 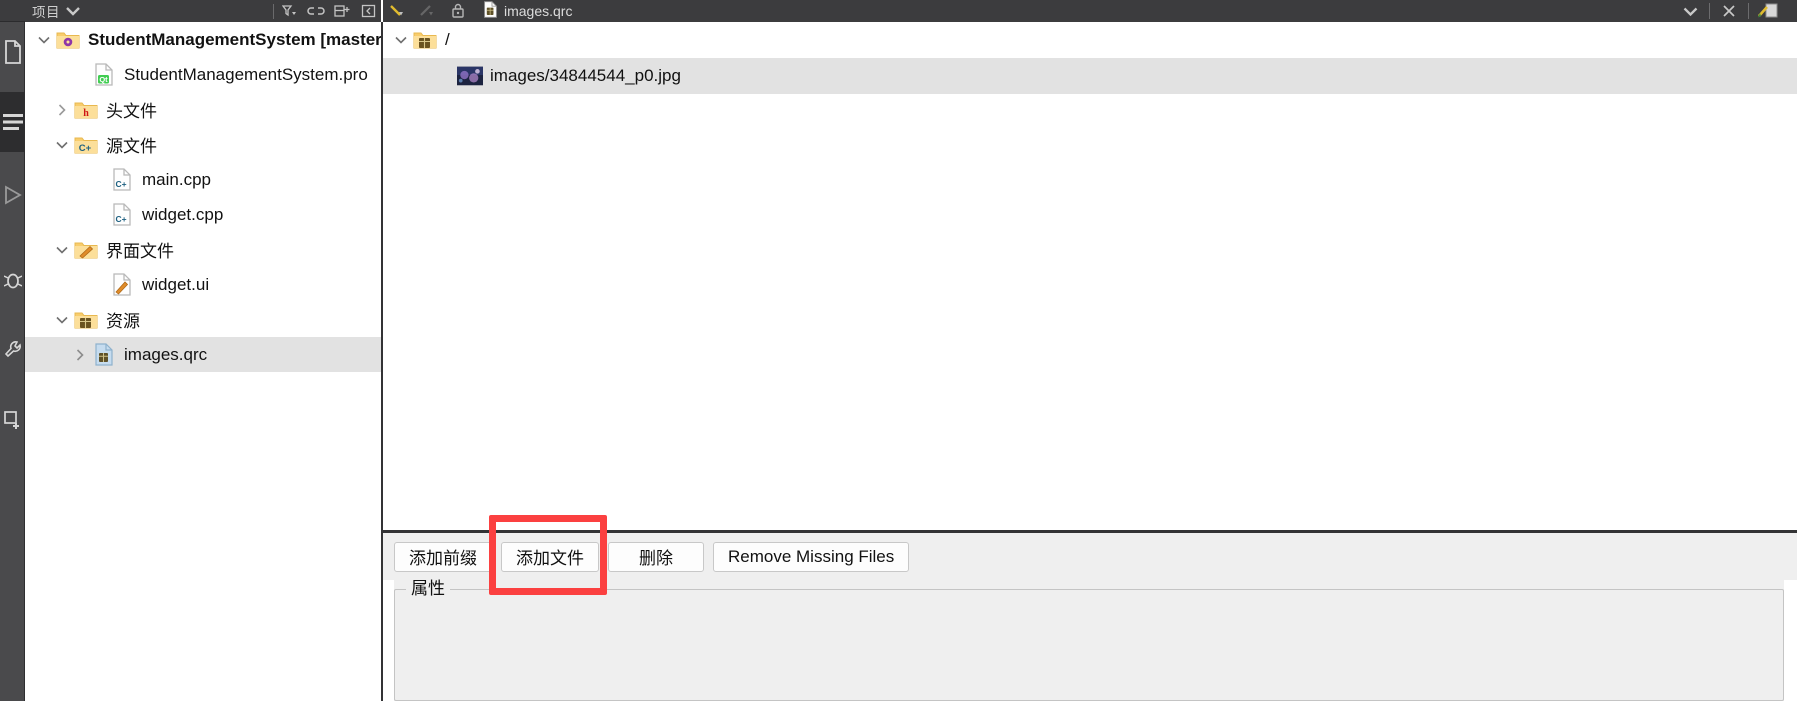 I want to click on wrench-icon, so click(x=13, y=350).